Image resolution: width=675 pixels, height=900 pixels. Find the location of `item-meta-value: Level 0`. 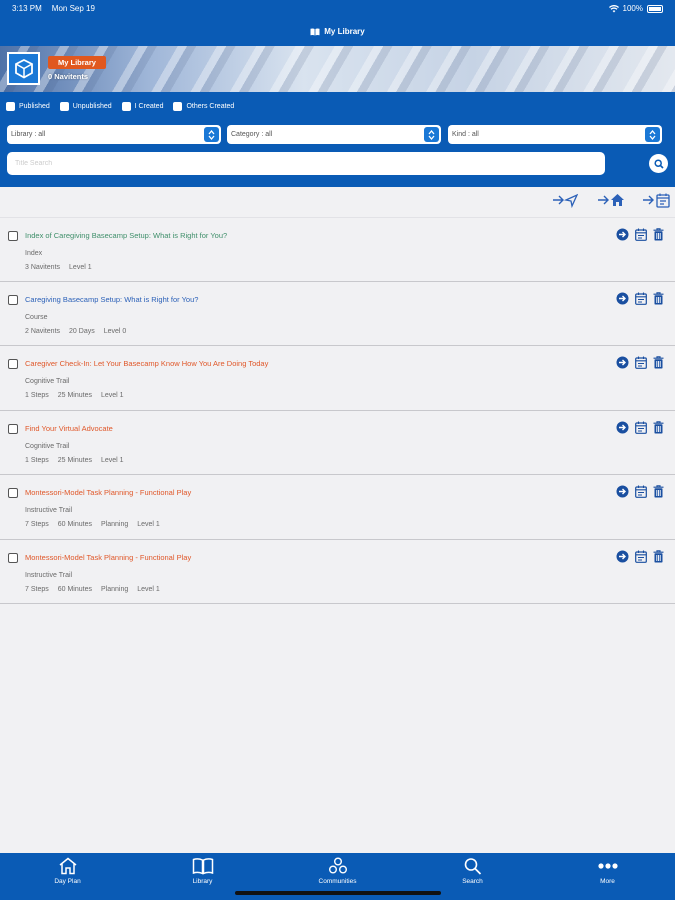

item-meta-value: Level 0 is located at coordinates (115, 331).